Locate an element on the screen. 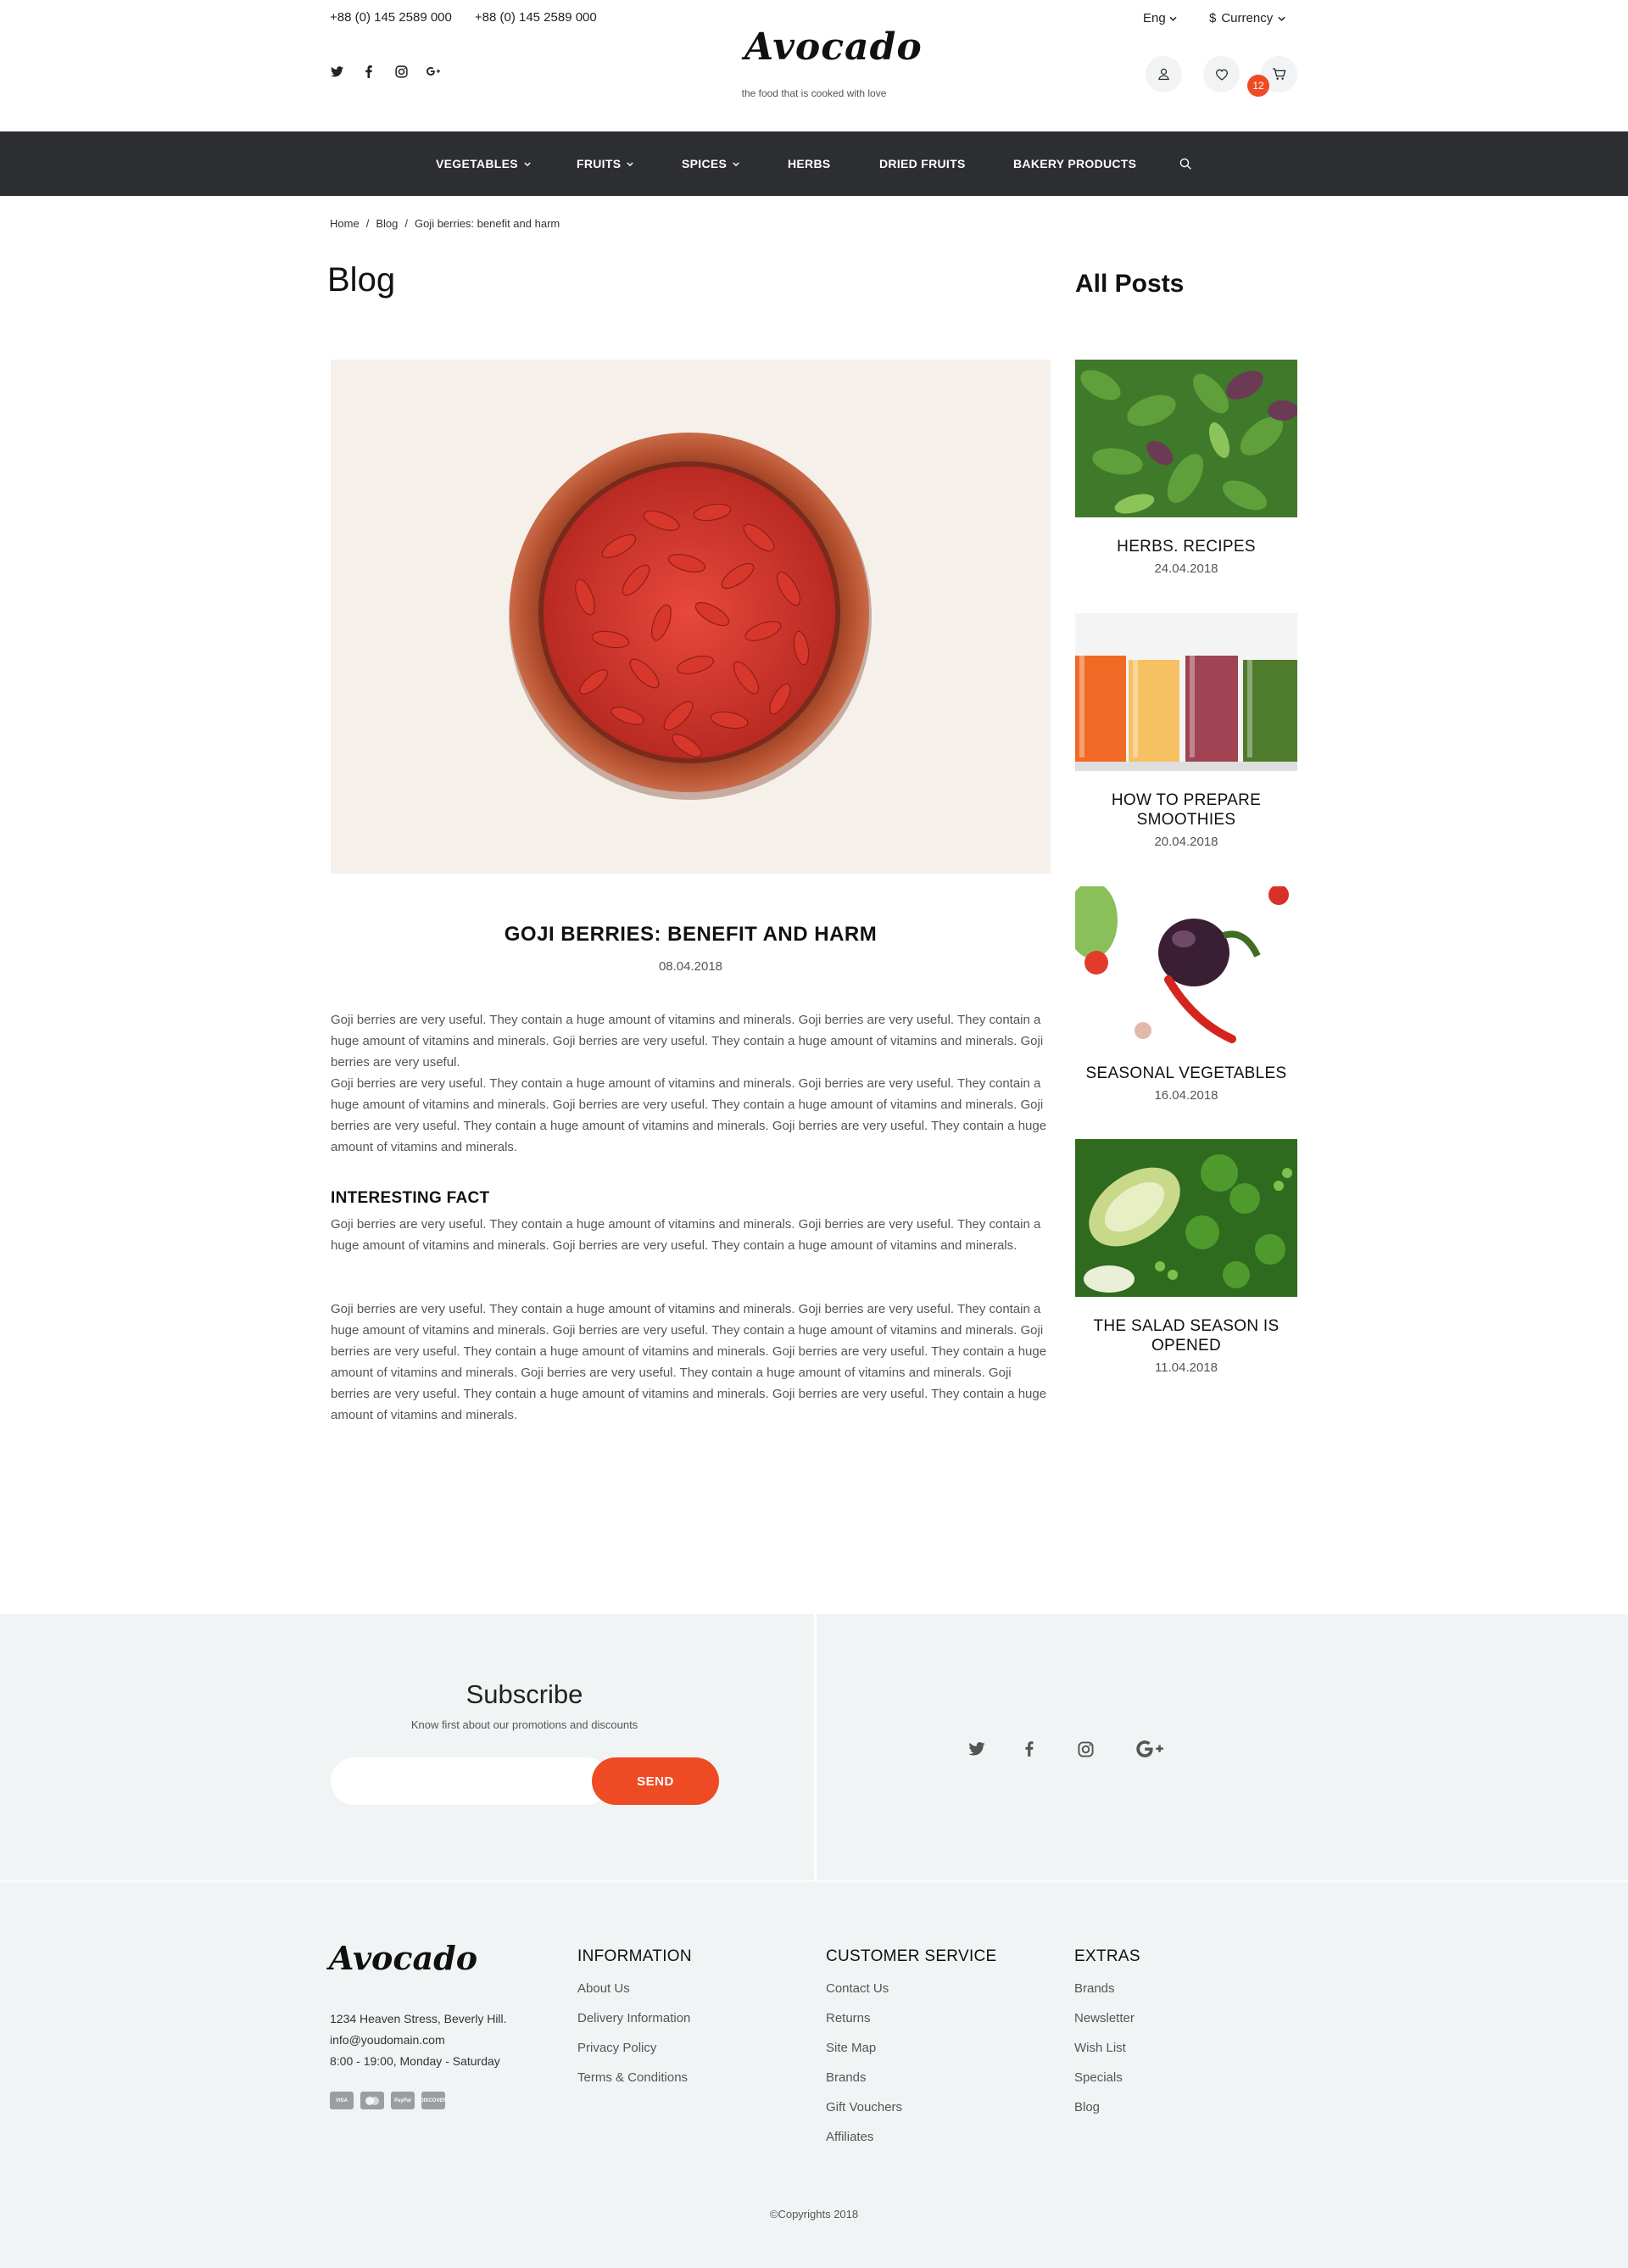  footer-link: Site Map is located at coordinates (851, 2048).